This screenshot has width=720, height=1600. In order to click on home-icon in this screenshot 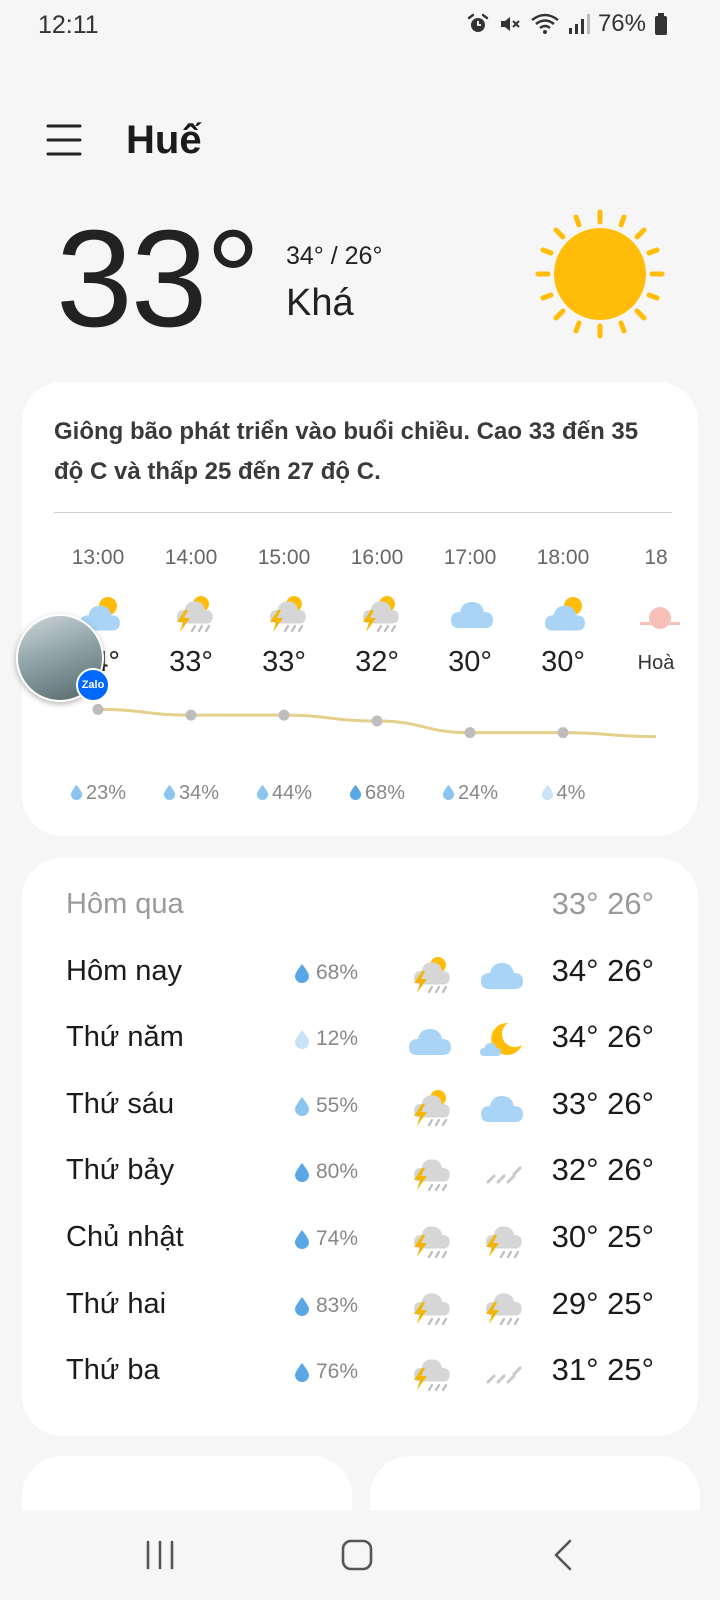, I will do `click(357, 1555)`.